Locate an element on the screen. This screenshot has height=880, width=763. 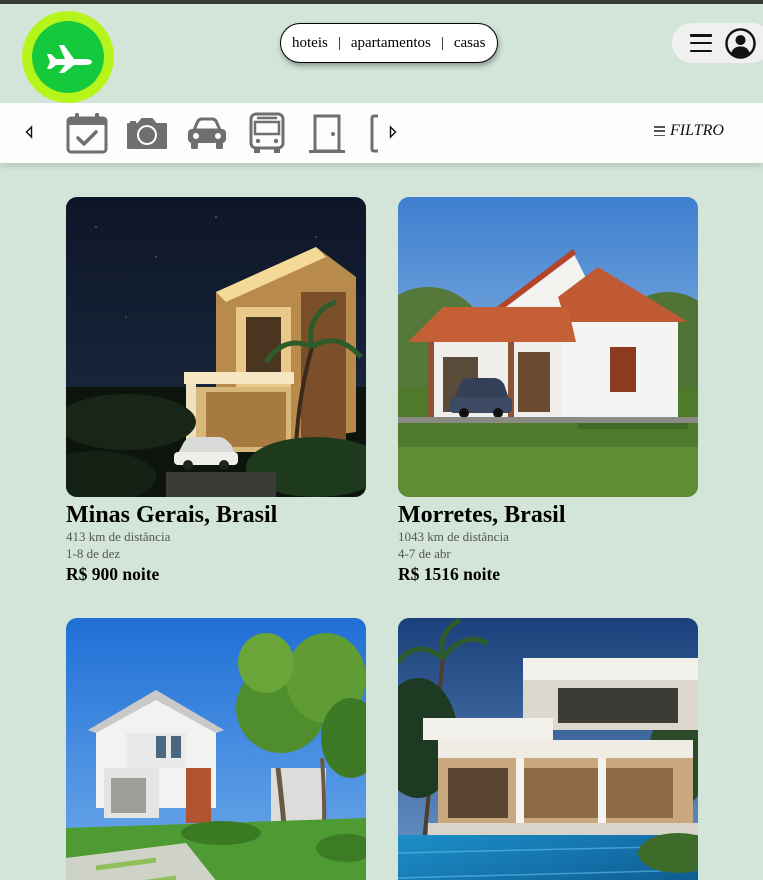
hamburger-icon is located at coordinates (701, 43).